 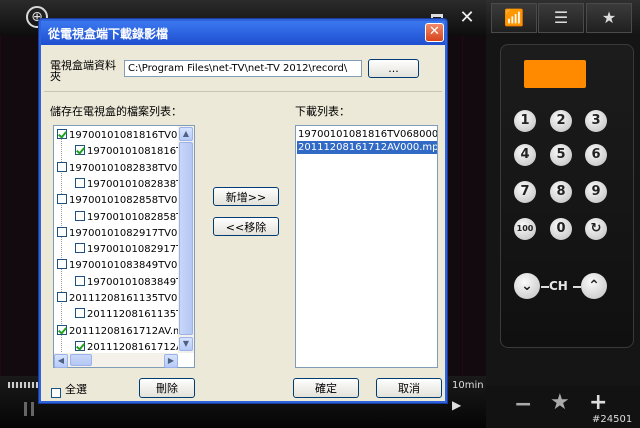 What do you see at coordinates (29, 409) in the screenshot?
I see `pause-icon` at bounding box center [29, 409].